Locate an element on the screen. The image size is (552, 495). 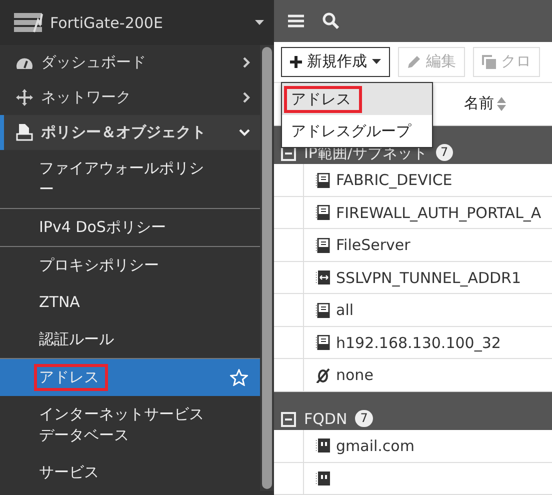
address-name: FABRIC_DEVICE is located at coordinates (394, 180).